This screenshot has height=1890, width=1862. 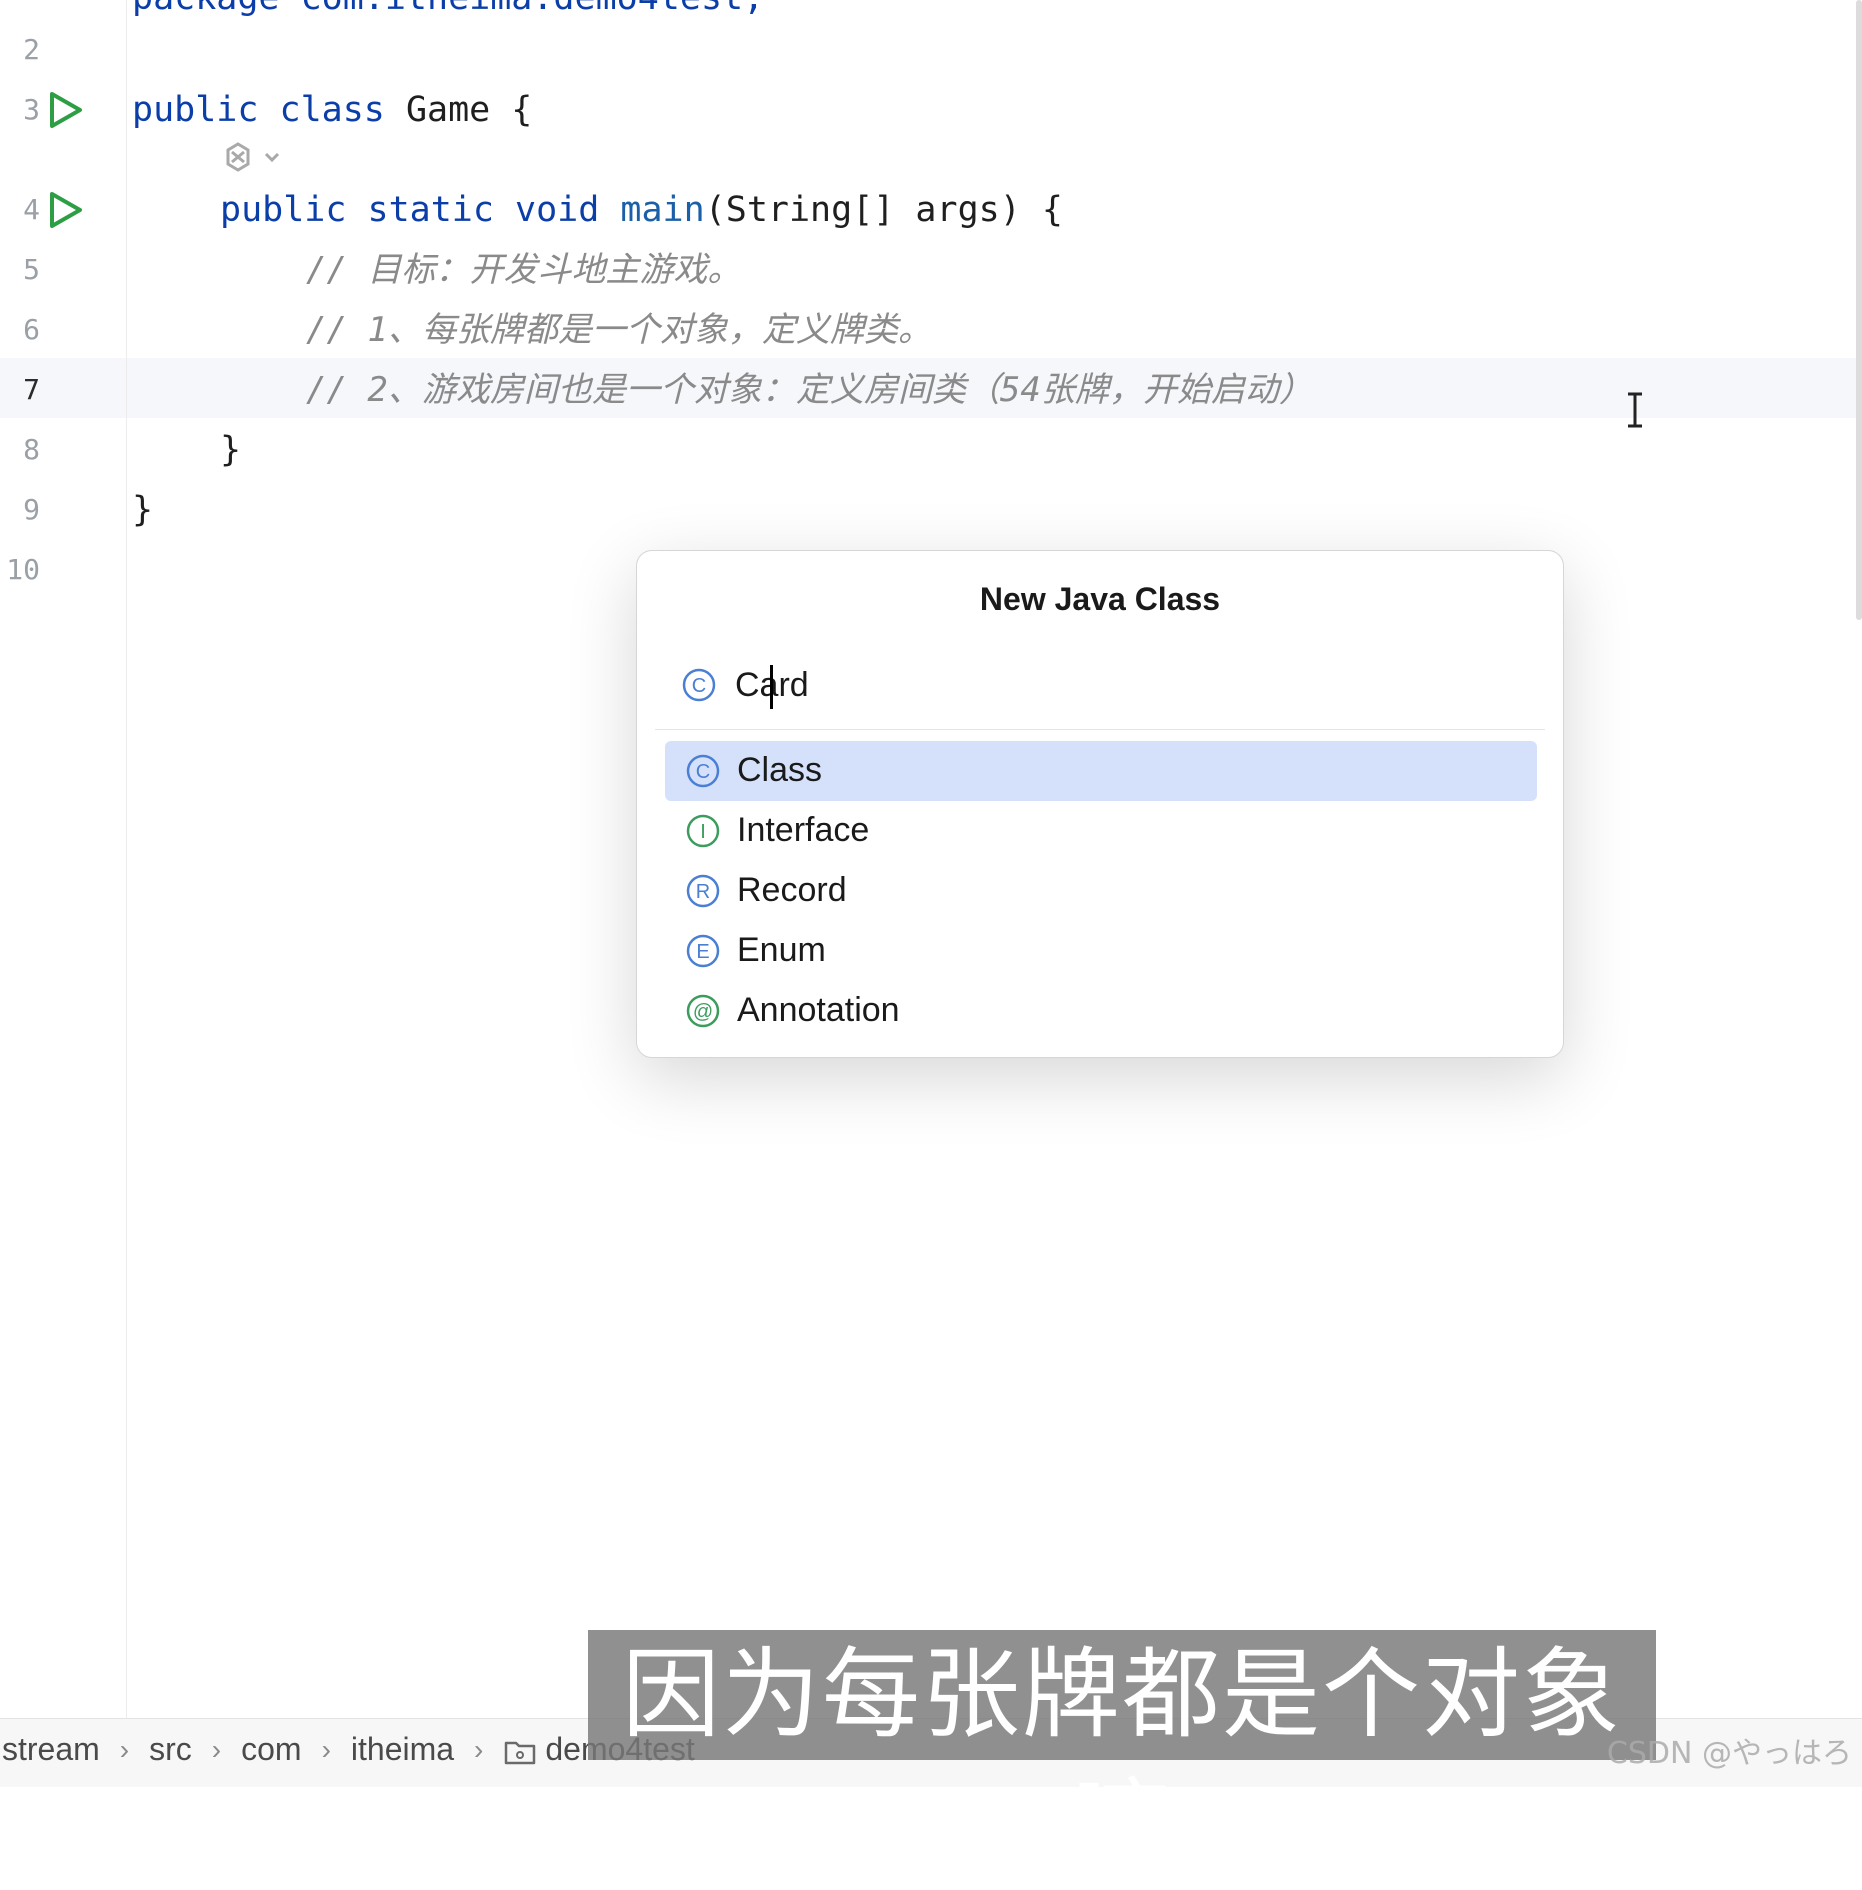 I want to click on interface-icon: I, so click(x=703, y=831).